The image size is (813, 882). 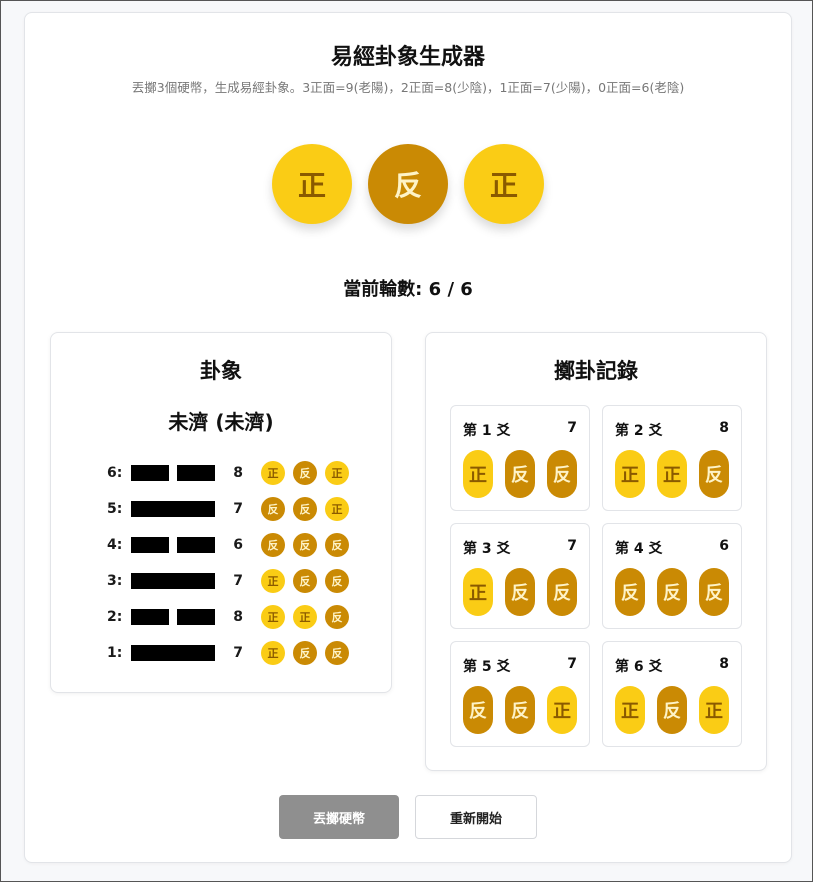 I want to click on records-panel-title: 擲卦記錄, so click(x=596, y=371).